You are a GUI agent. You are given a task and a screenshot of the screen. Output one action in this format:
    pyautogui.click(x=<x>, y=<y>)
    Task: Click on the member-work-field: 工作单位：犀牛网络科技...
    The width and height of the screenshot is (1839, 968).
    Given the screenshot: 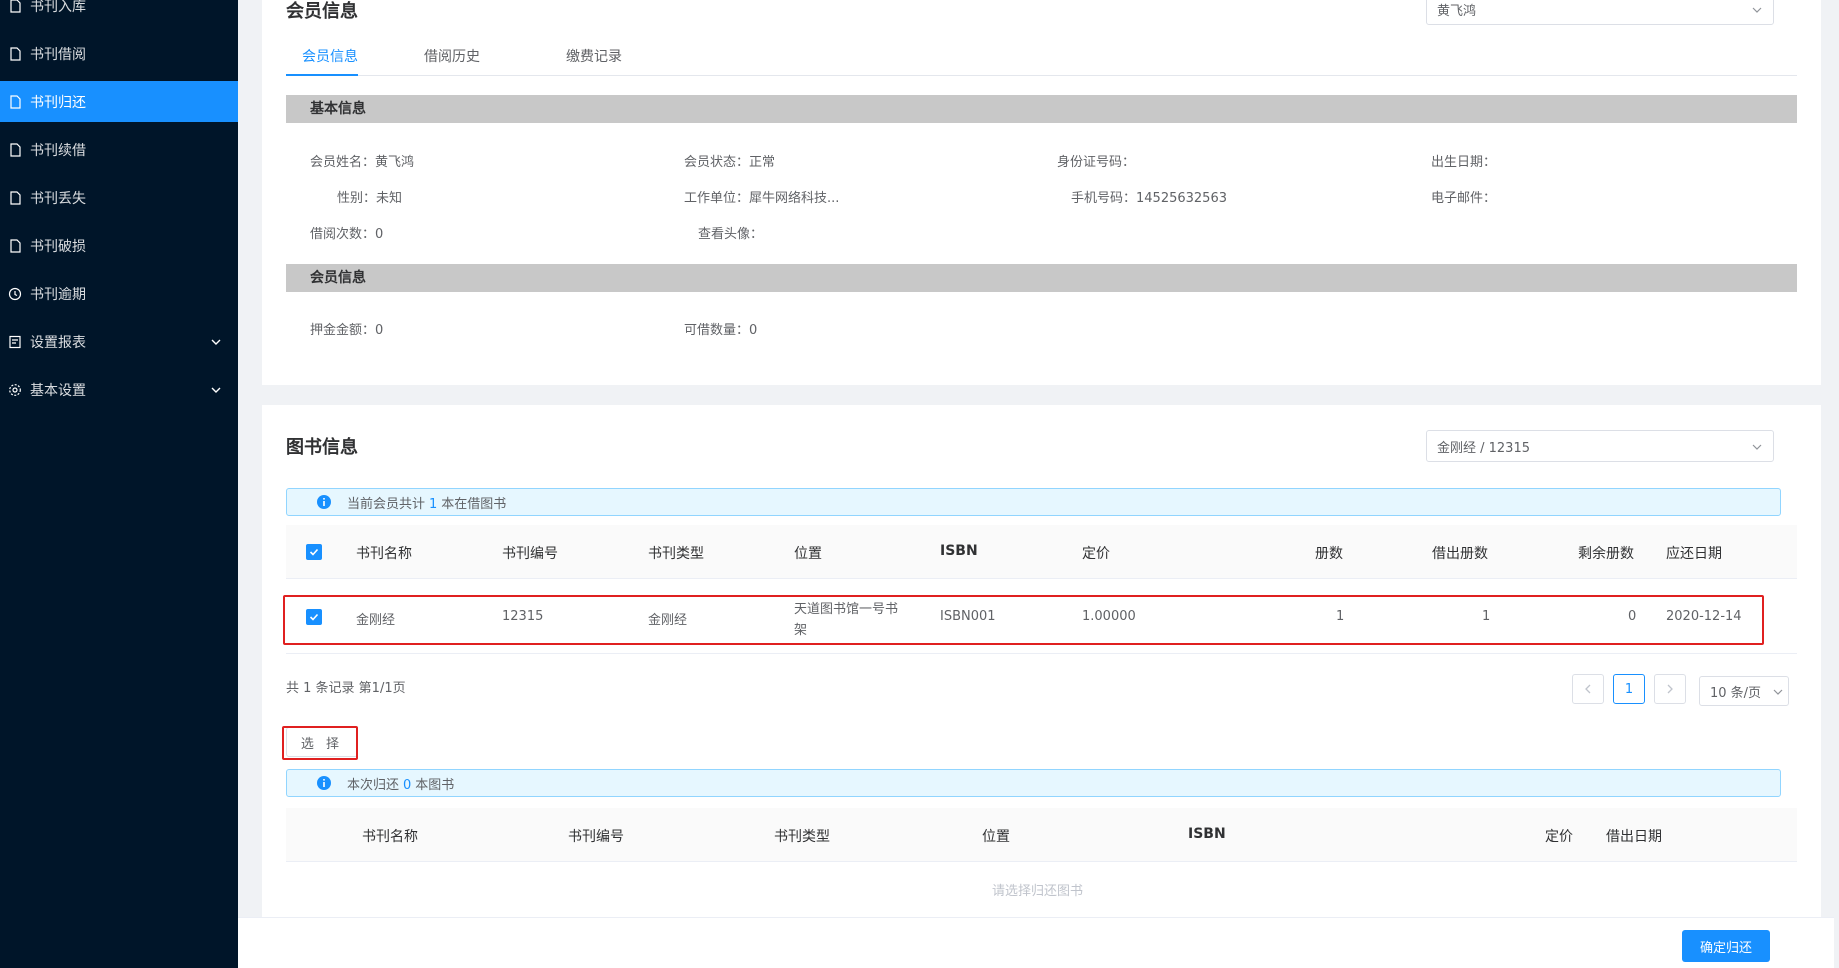 What is the action you would take?
    pyautogui.click(x=762, y=198)
    